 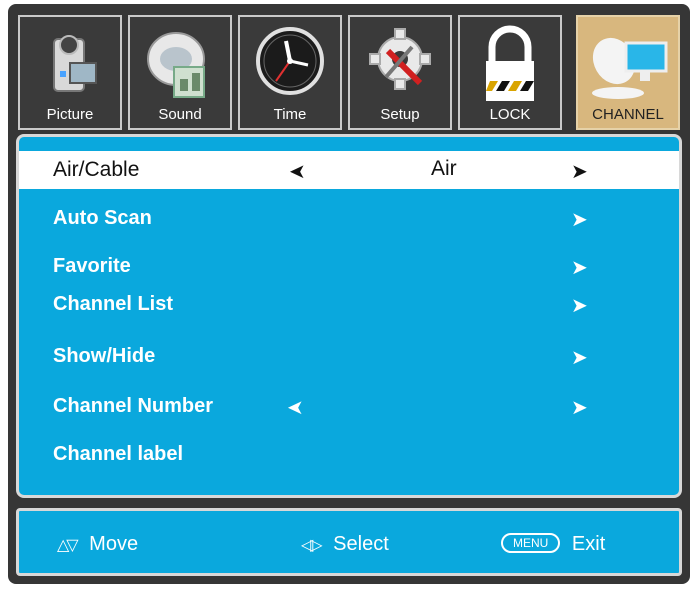 I want to click on padlock-icon, so click(x=510, y=63).